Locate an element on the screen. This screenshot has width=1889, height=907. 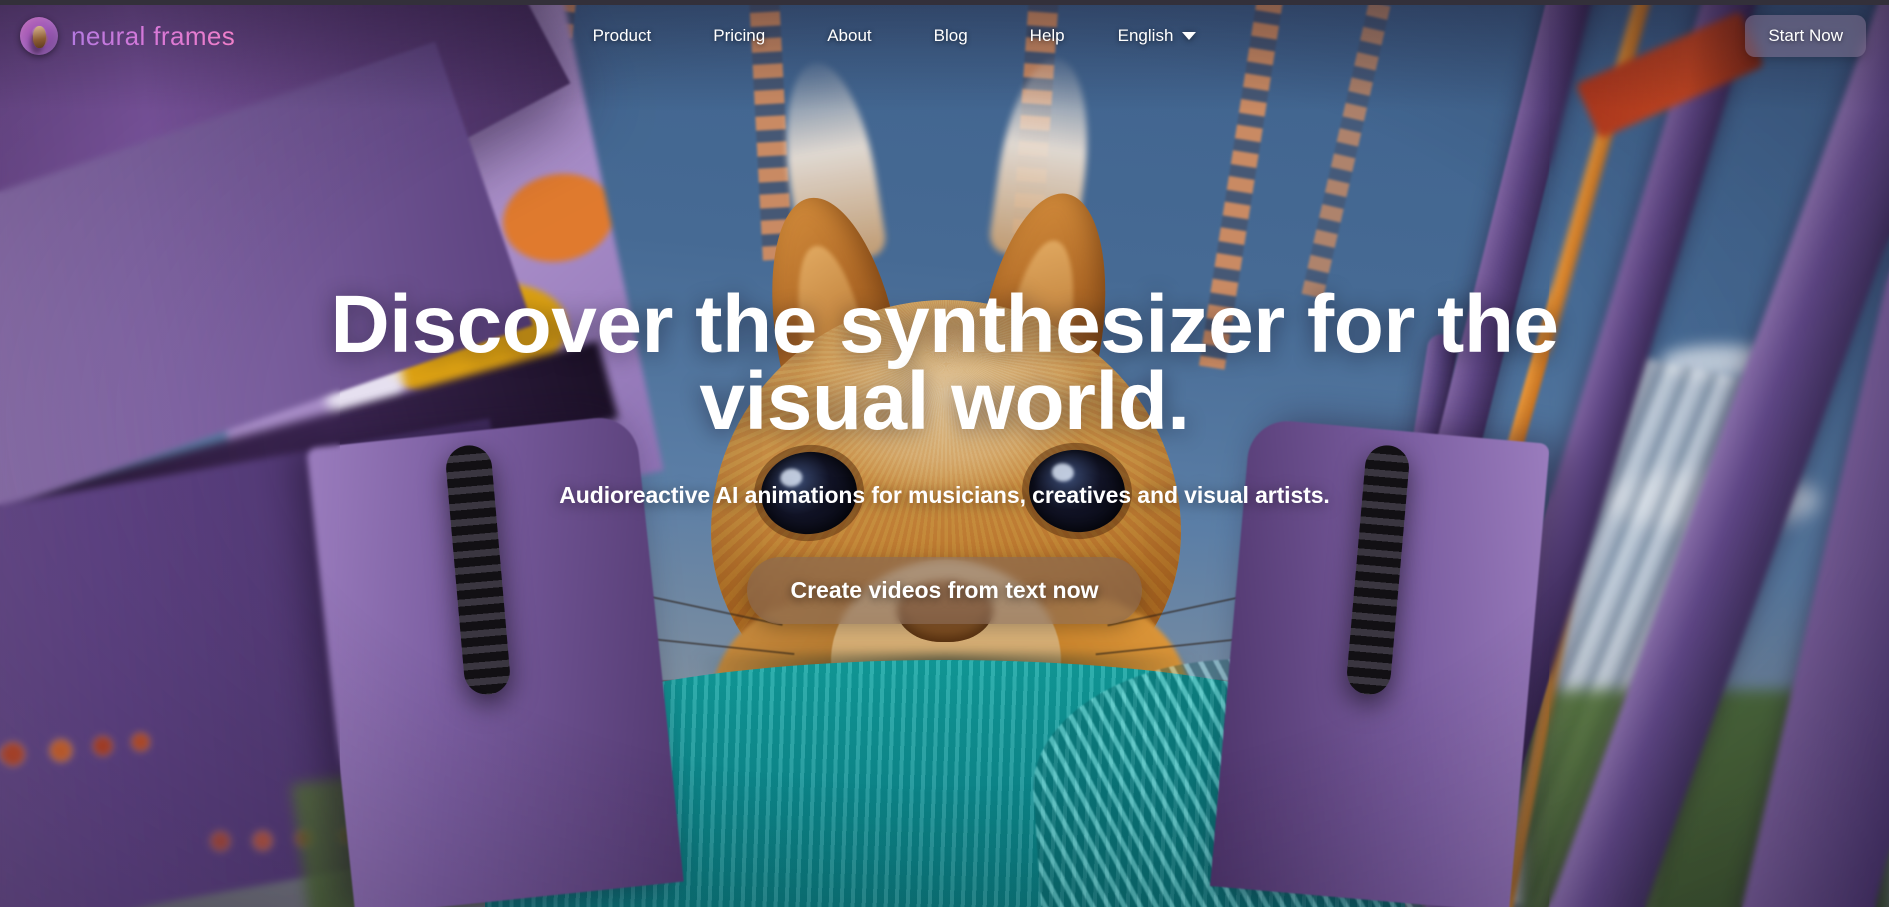
create-videos-button: Create videos from text now is located at coordinates (944, 591).